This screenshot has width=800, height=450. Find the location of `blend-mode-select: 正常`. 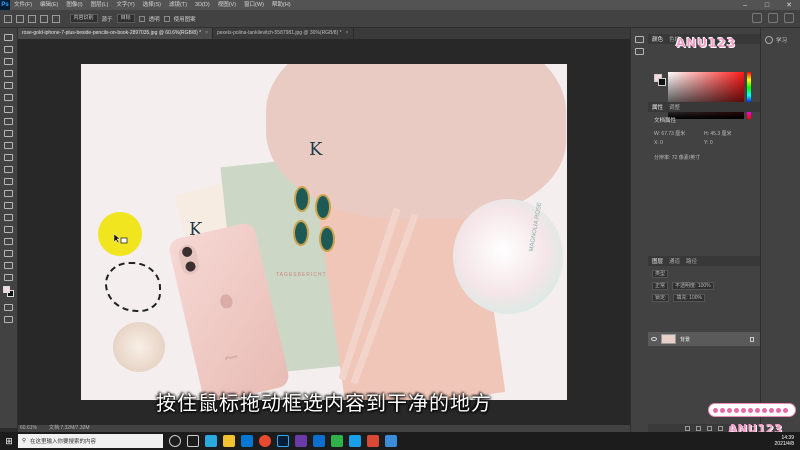

blend-mode-select: 正常 is located at coordinates (660, 286).